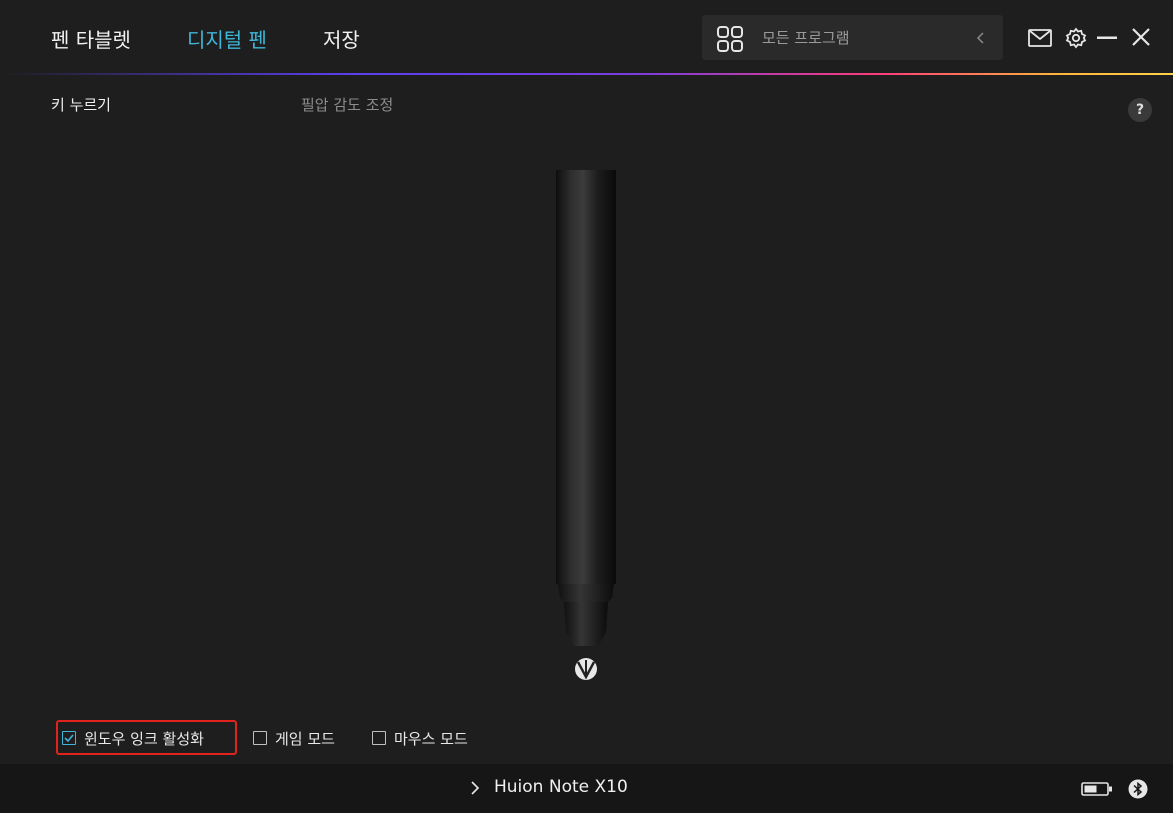 The image size is (1173, 813). Describe the element at coordinates (144, 738) in the screenshot. I see `windows-ink-label: 윈도우 잉크 활성화` at that location.